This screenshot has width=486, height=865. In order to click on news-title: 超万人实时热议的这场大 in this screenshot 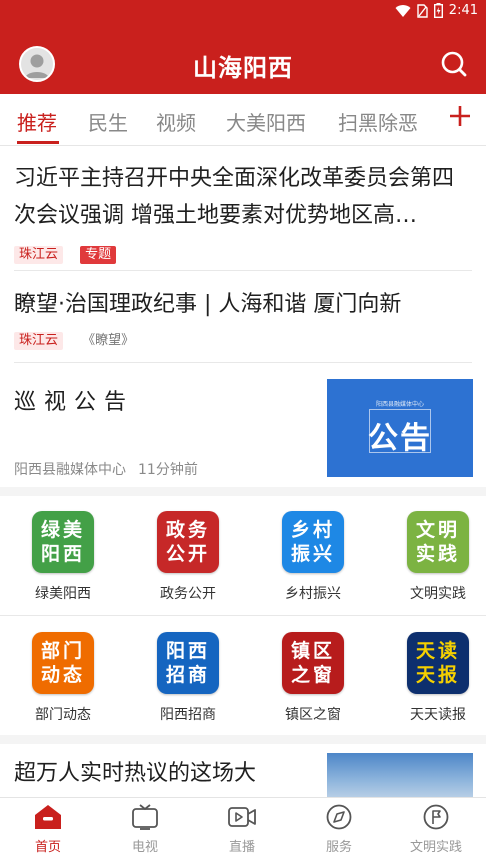, I will do `click(135, 773)`.